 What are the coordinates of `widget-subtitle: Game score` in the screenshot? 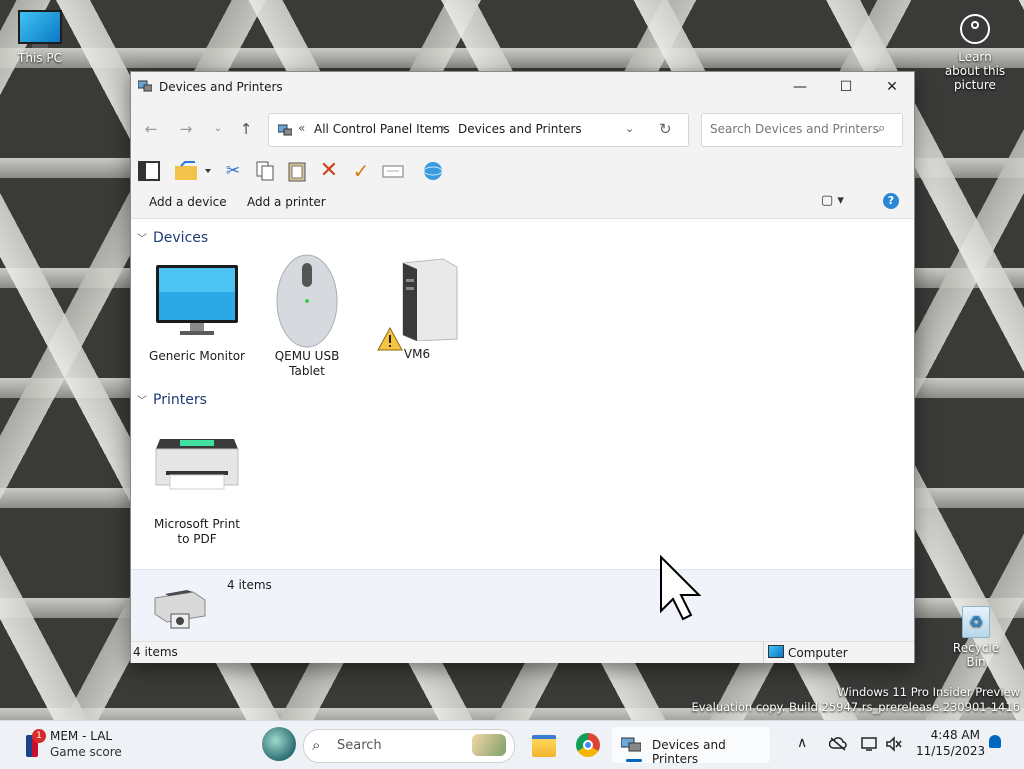 It's located at (86, 752).